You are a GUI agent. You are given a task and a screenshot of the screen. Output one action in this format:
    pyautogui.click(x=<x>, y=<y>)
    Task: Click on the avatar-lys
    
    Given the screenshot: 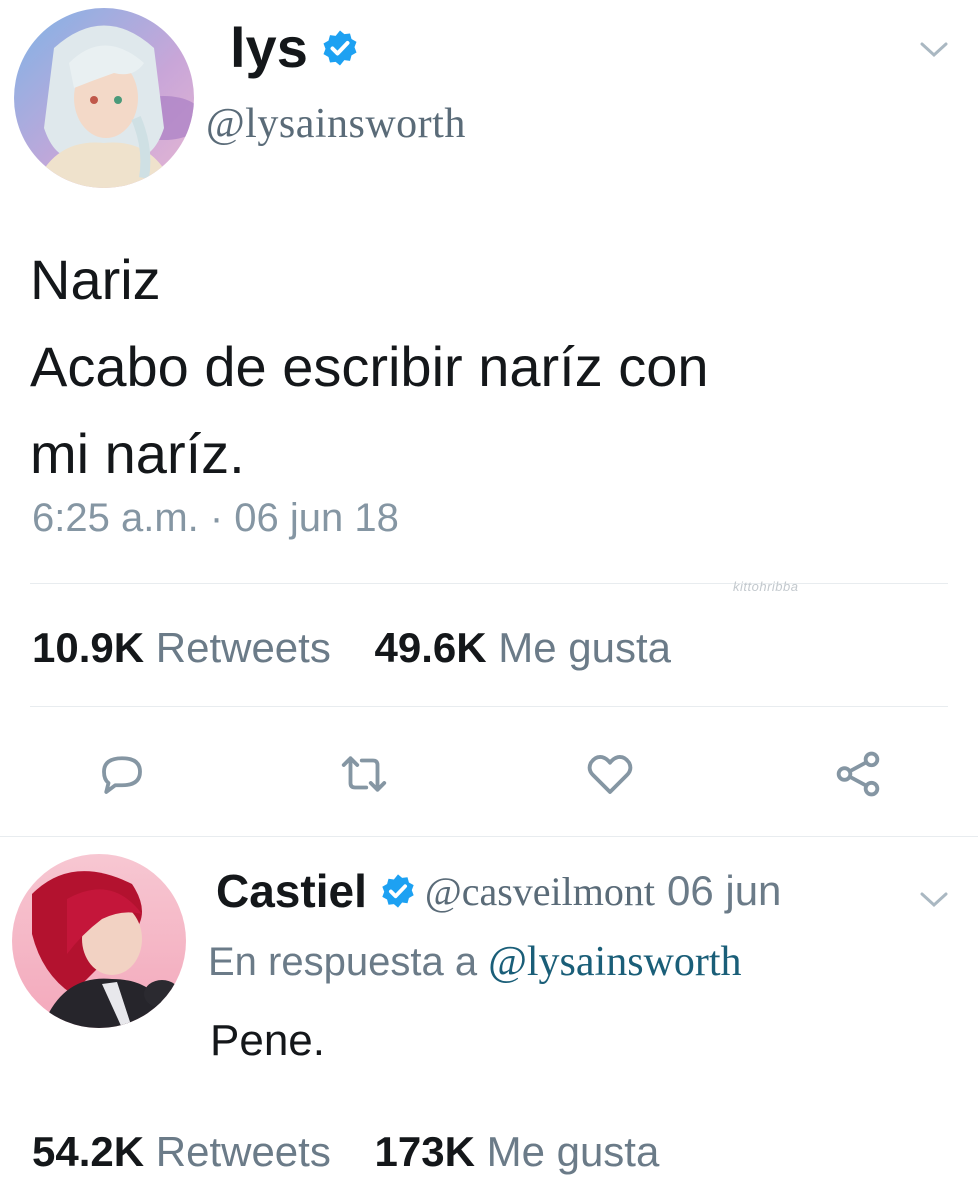 What is the action you would take?
    pyautogui.click(x=104, y=98)
    